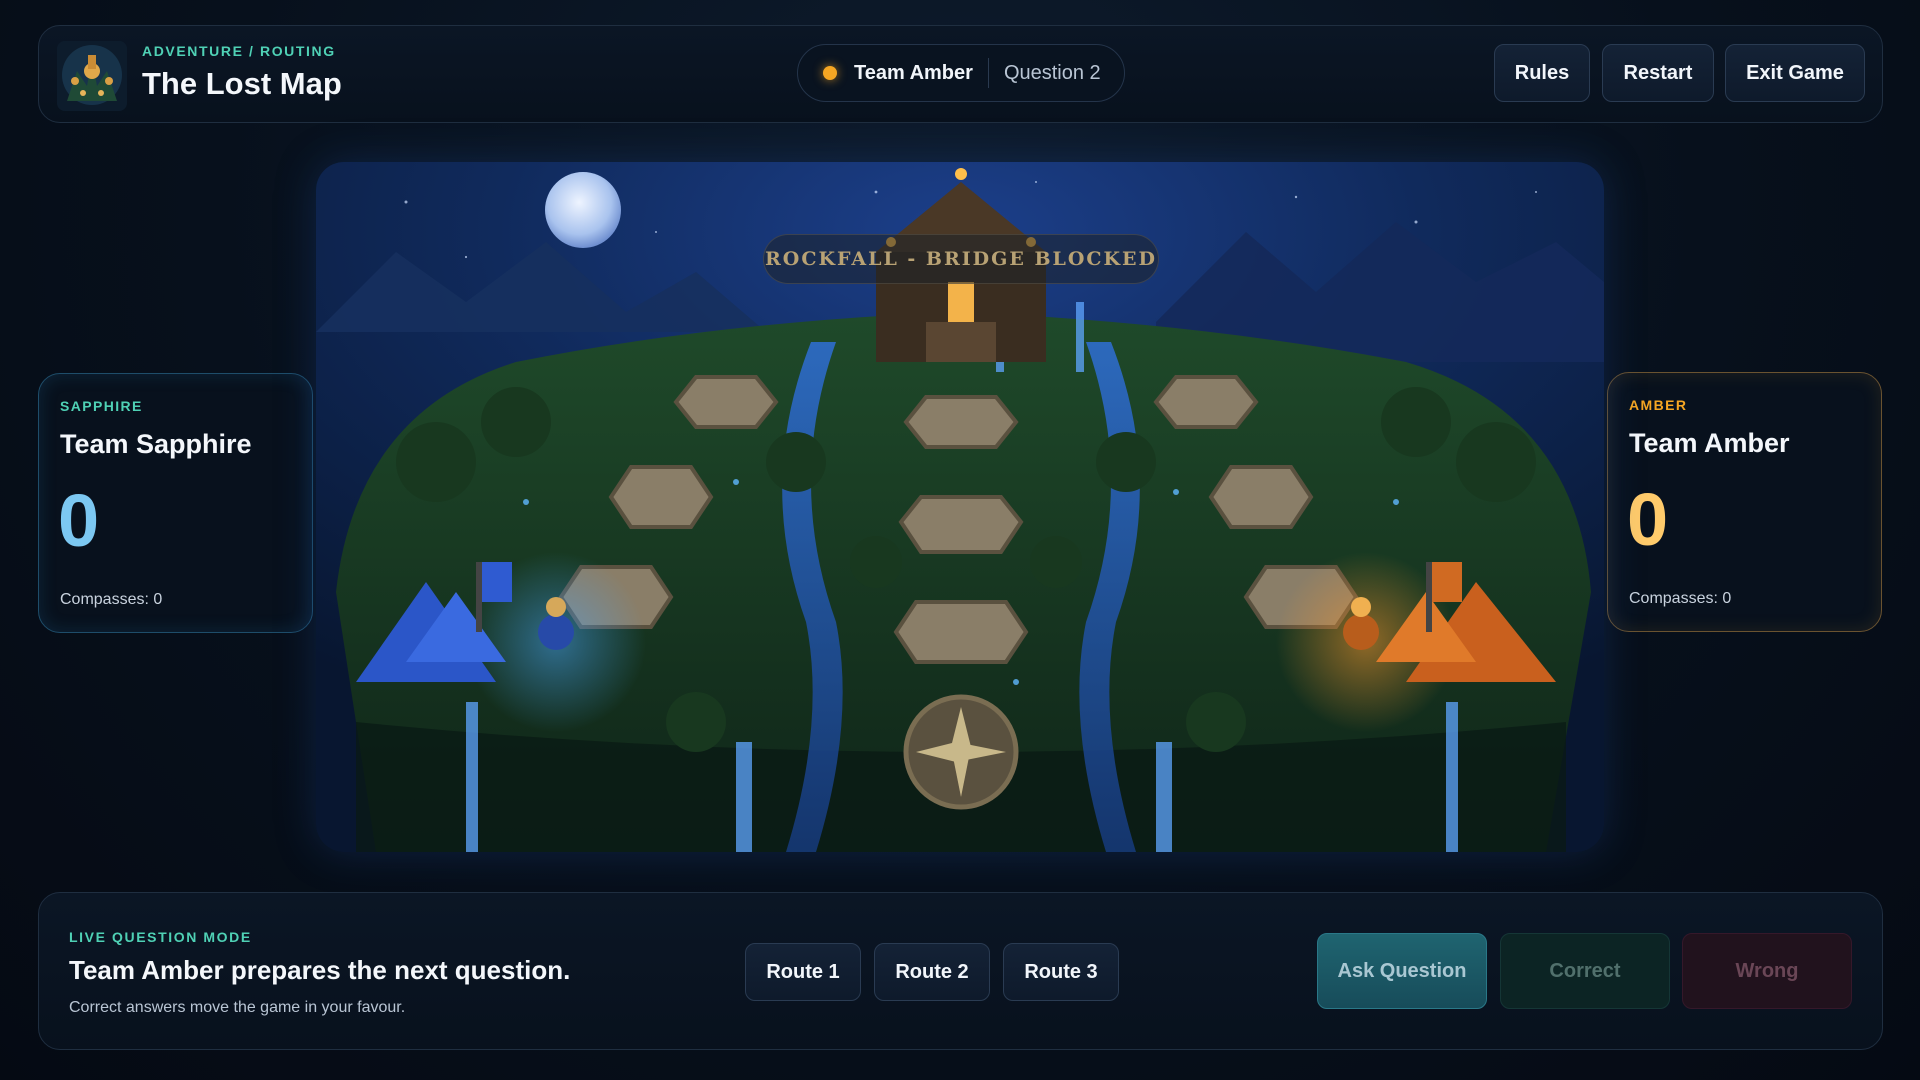  Describe the element at coordinates (1542, 73) in the screenshot. I see `rules-button: Rules` at that location.